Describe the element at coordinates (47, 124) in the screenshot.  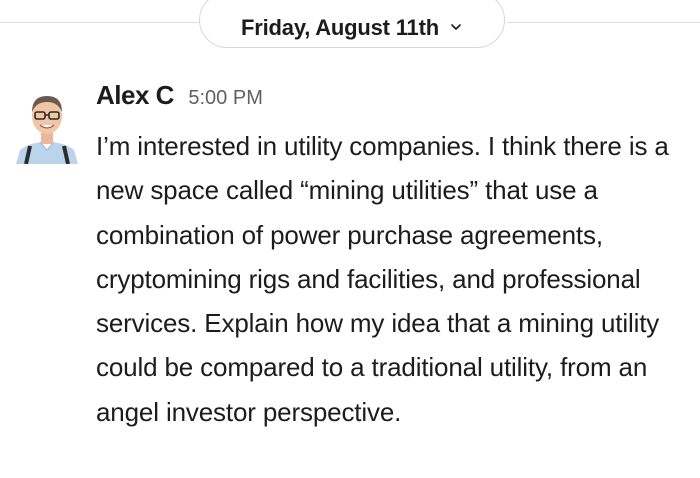
I see `avatar` at that location.